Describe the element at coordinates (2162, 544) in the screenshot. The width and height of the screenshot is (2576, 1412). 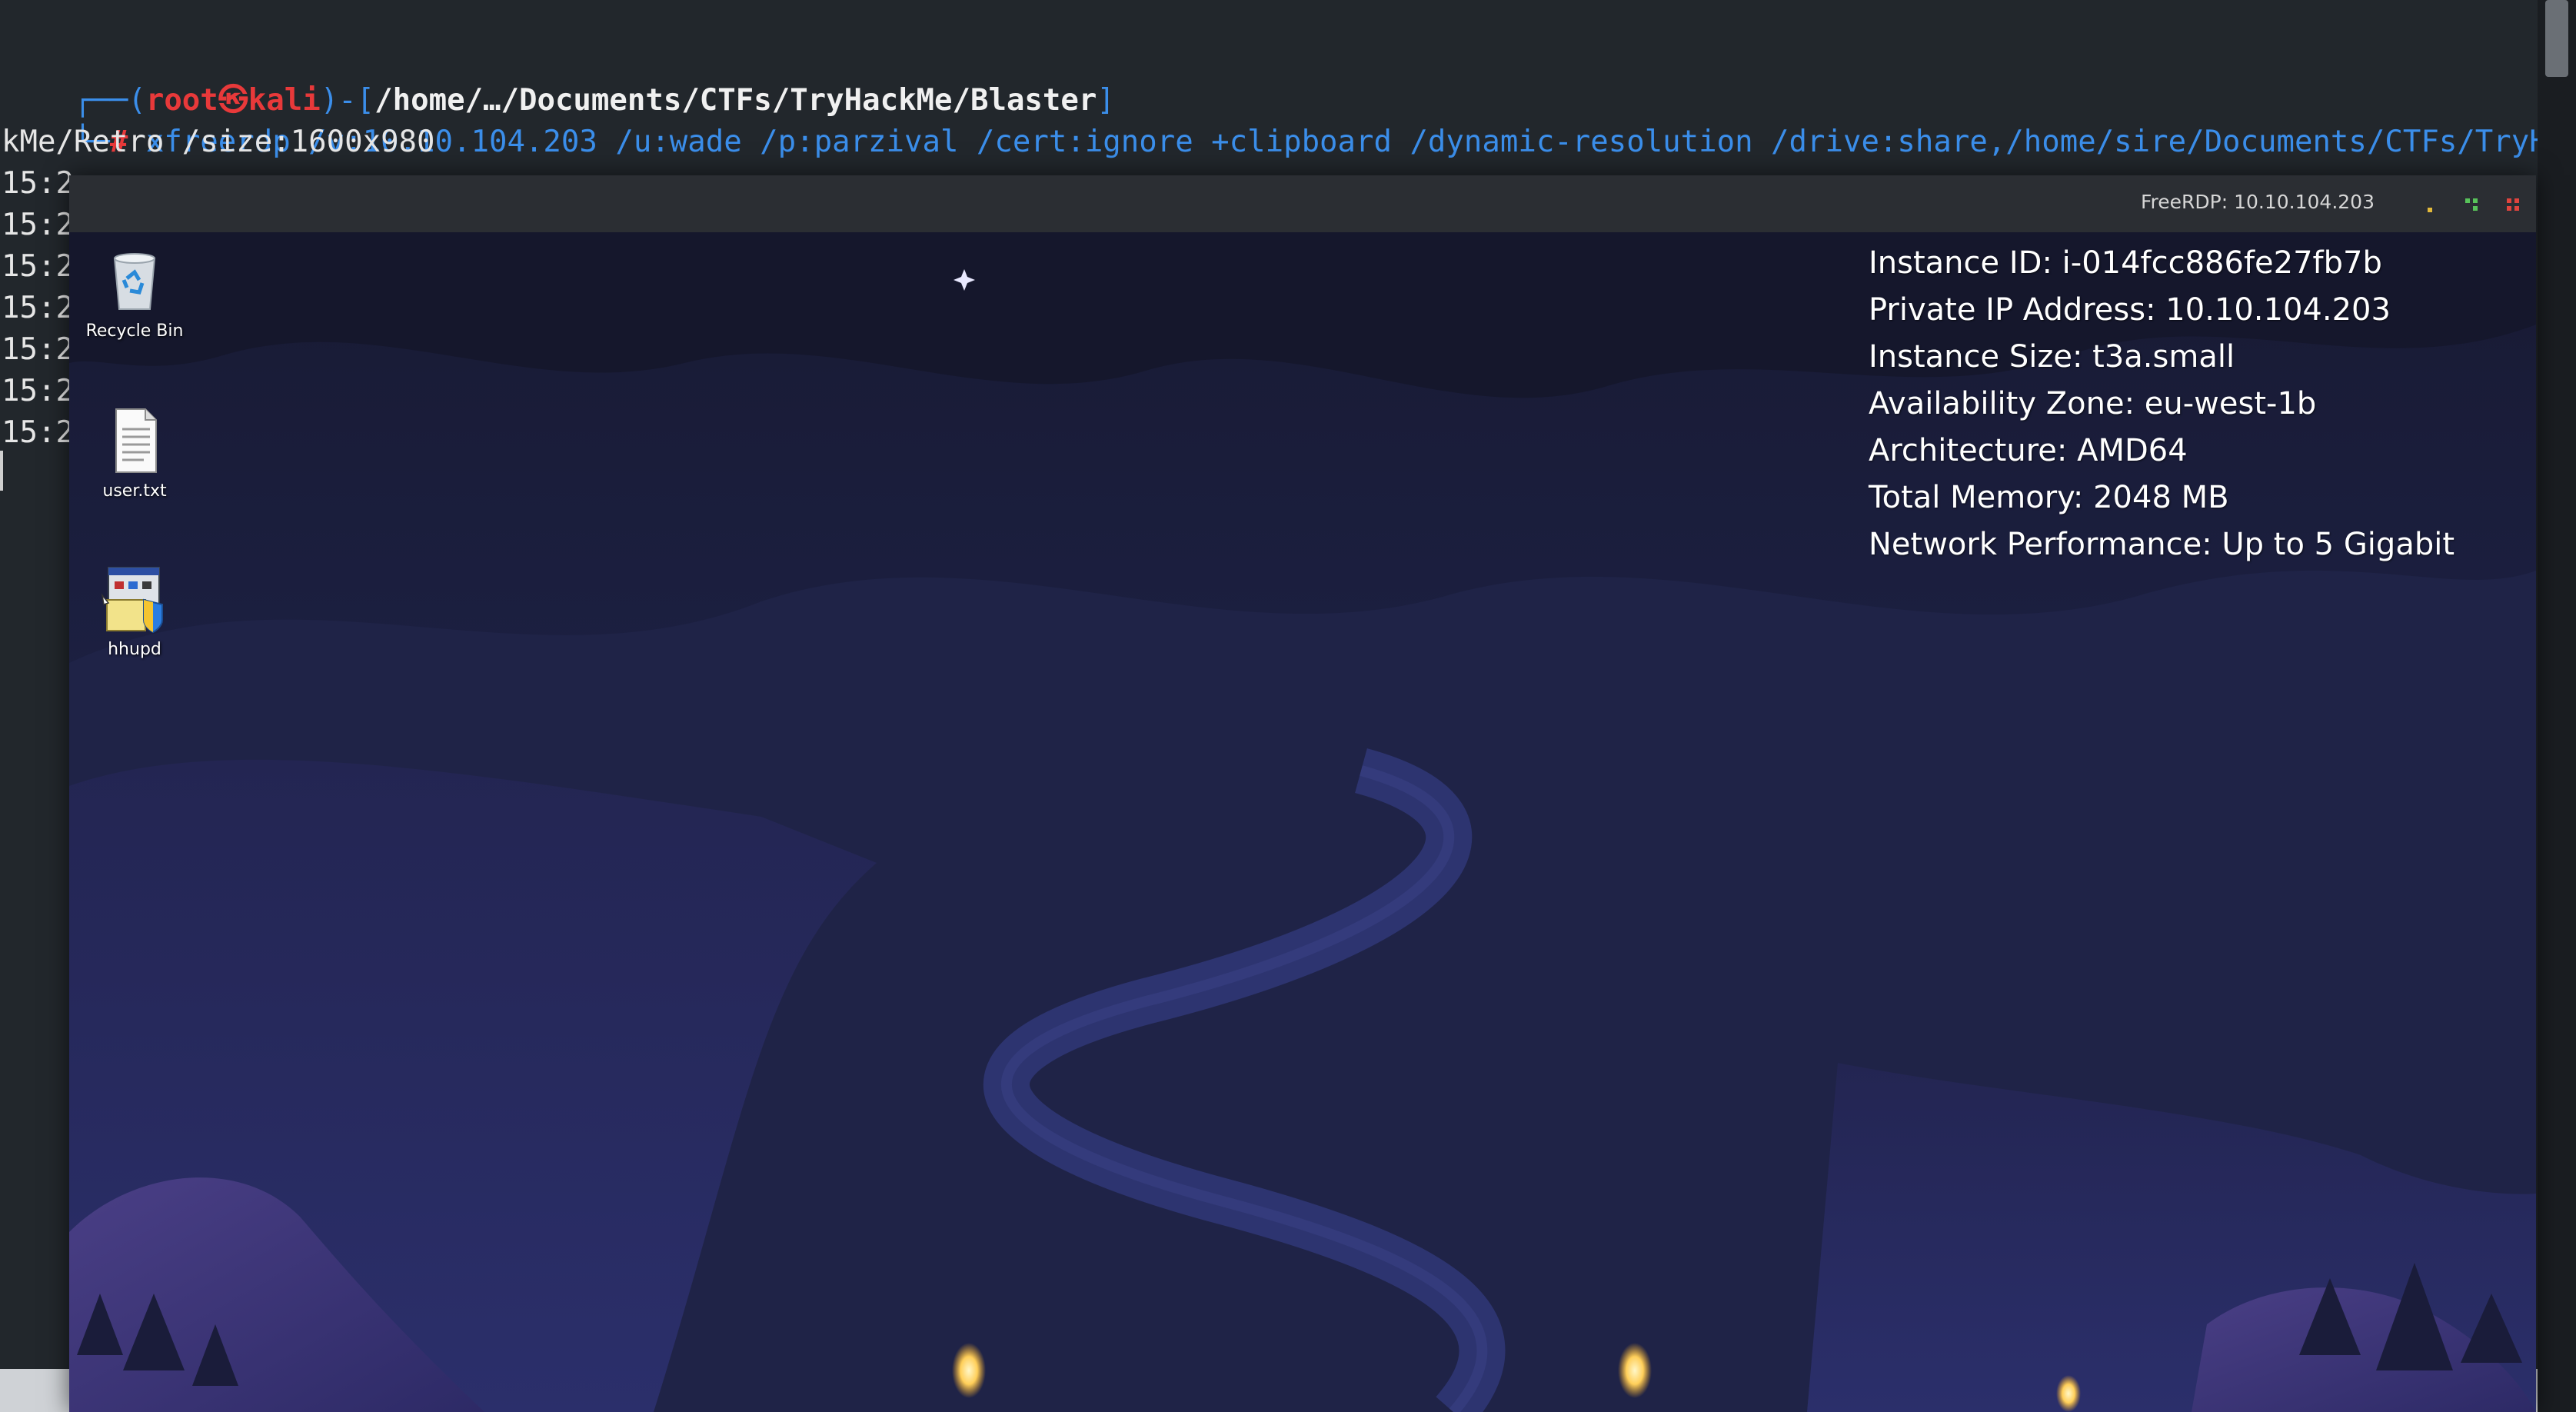
I see `network-performance-text: Network Performance: Up to 5 Gigabit` at that location.